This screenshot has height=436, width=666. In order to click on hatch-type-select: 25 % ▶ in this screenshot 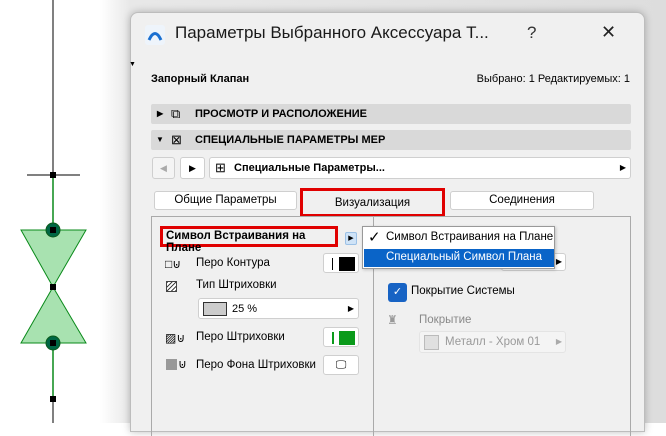, I will do `click(278, 308)`.